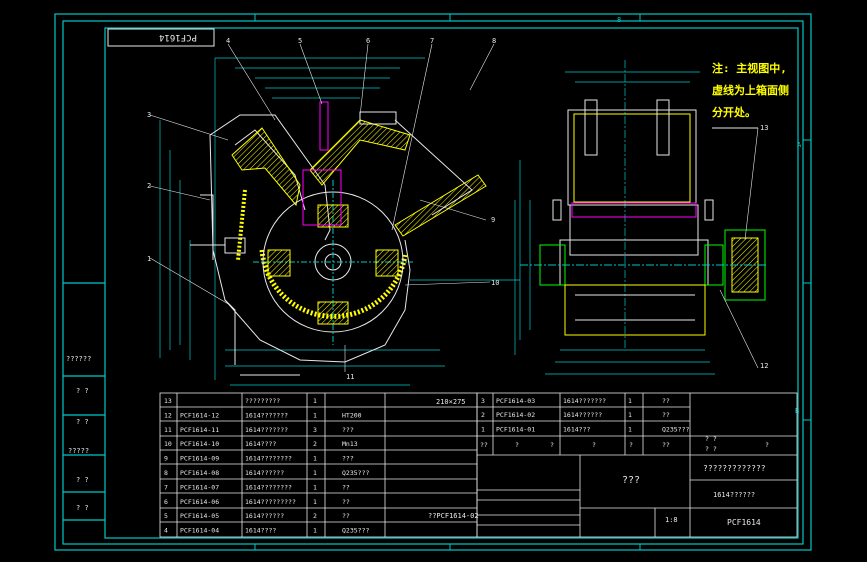 The height and width of the screenshot is (562, 867). What do you see at coordinates (483, 401) in the screenshot?
I see `bom-cell-no: 3` at bounding box center [483, 401].